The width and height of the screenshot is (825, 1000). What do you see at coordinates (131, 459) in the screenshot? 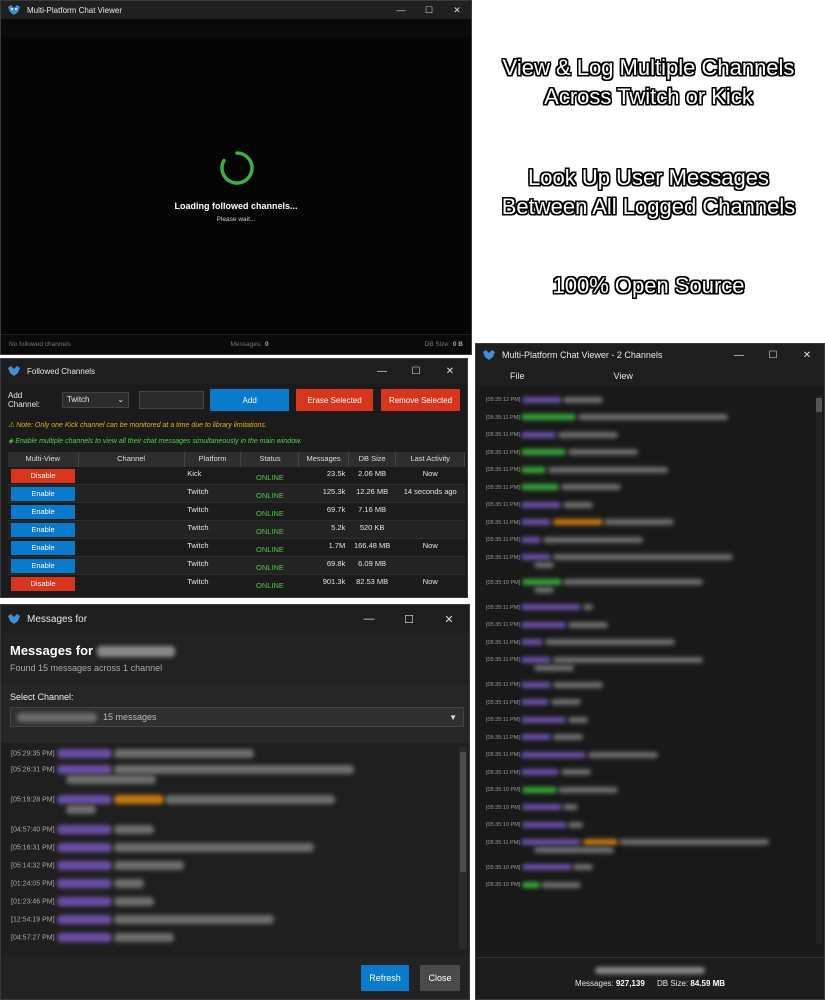
I see `column-header: Channel` at bounding box center [131, 459].